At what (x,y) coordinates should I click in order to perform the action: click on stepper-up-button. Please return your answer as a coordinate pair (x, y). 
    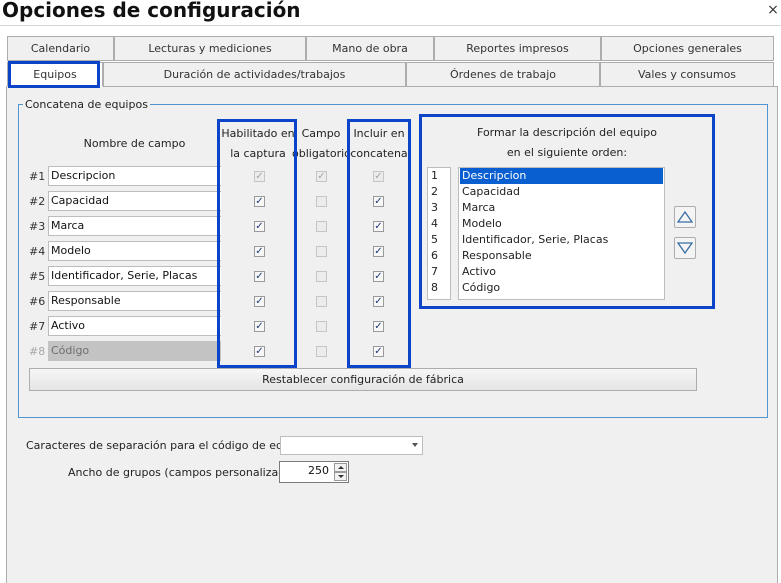
    Looking at the image, I should click on (340, 467).